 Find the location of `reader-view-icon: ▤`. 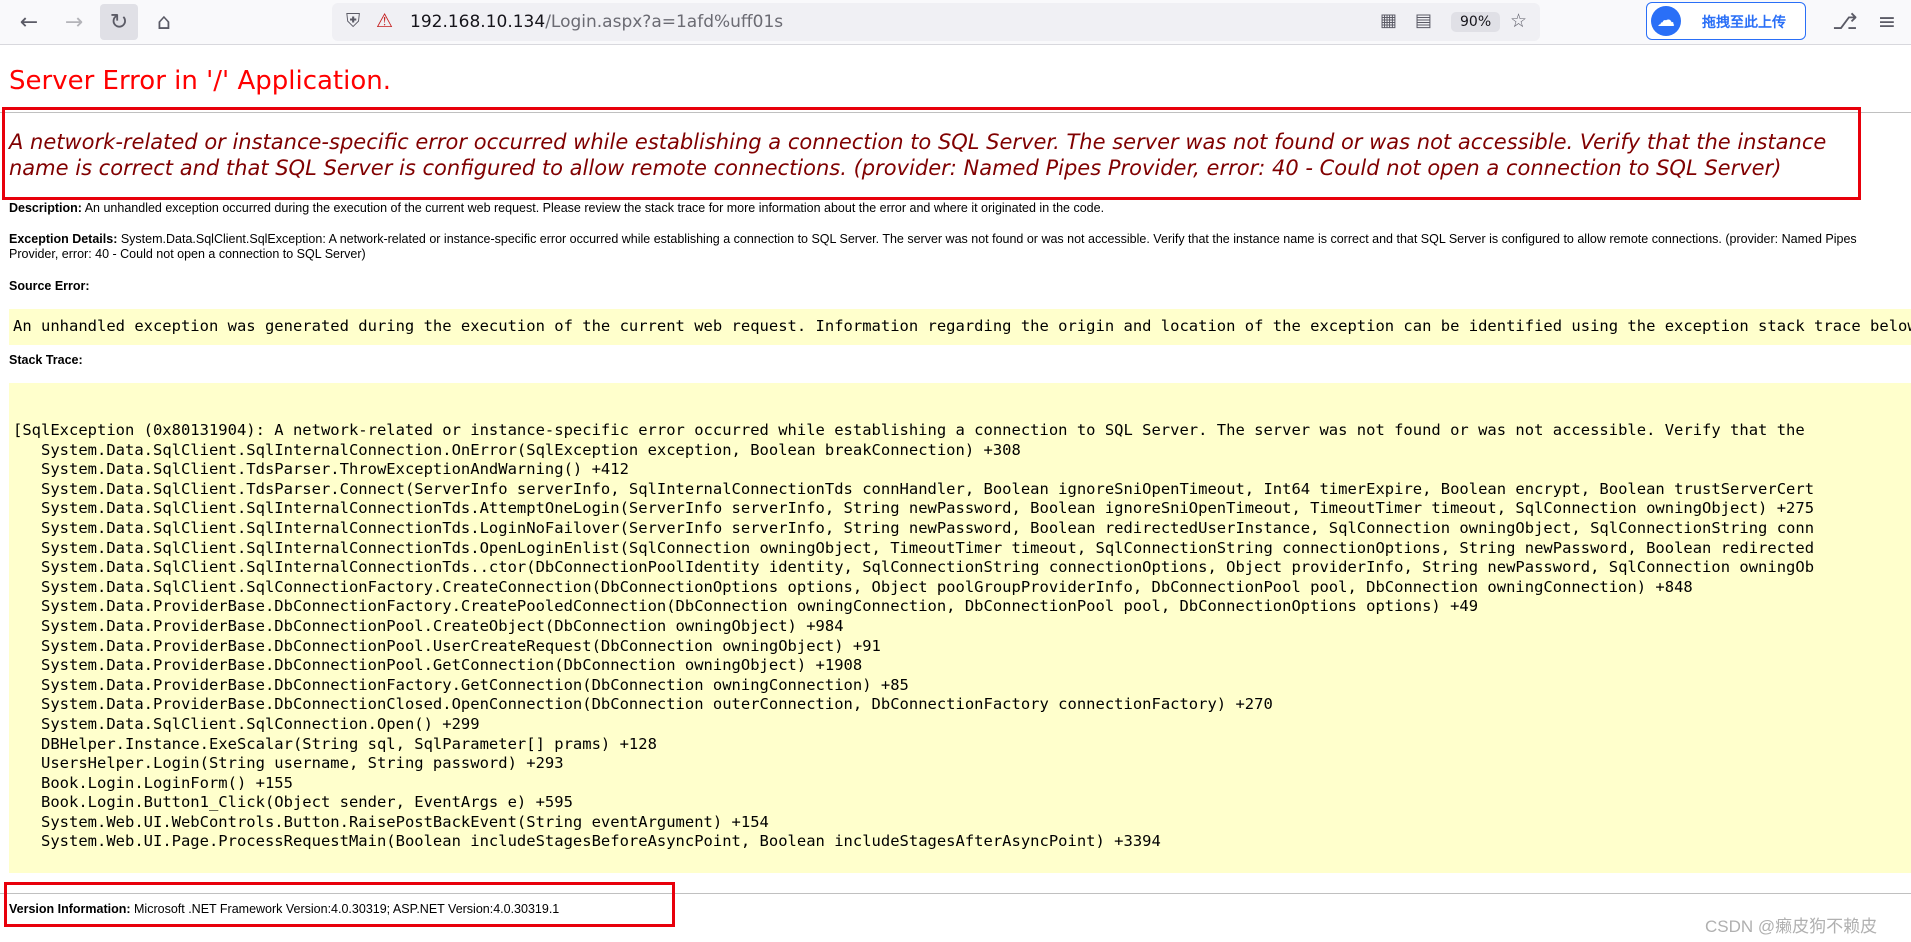

reader-view-icon: ▤ is located at coordinates (1423, 20).